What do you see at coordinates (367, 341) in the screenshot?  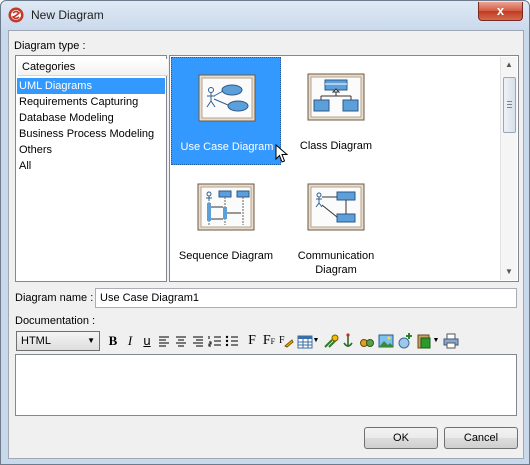 I see `link-element-icon` at bounding box center [367, 341].